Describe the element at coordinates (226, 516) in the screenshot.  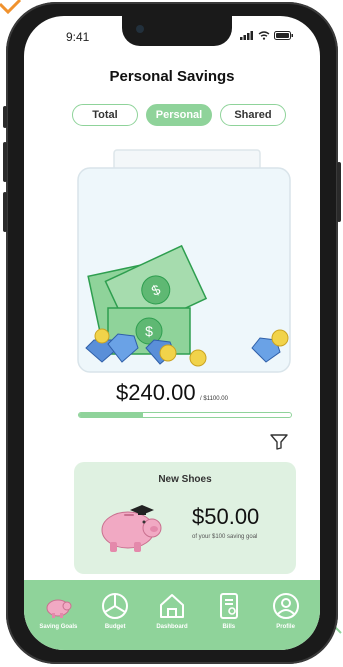
I see `goal-card-amount: $50.00` at that location.